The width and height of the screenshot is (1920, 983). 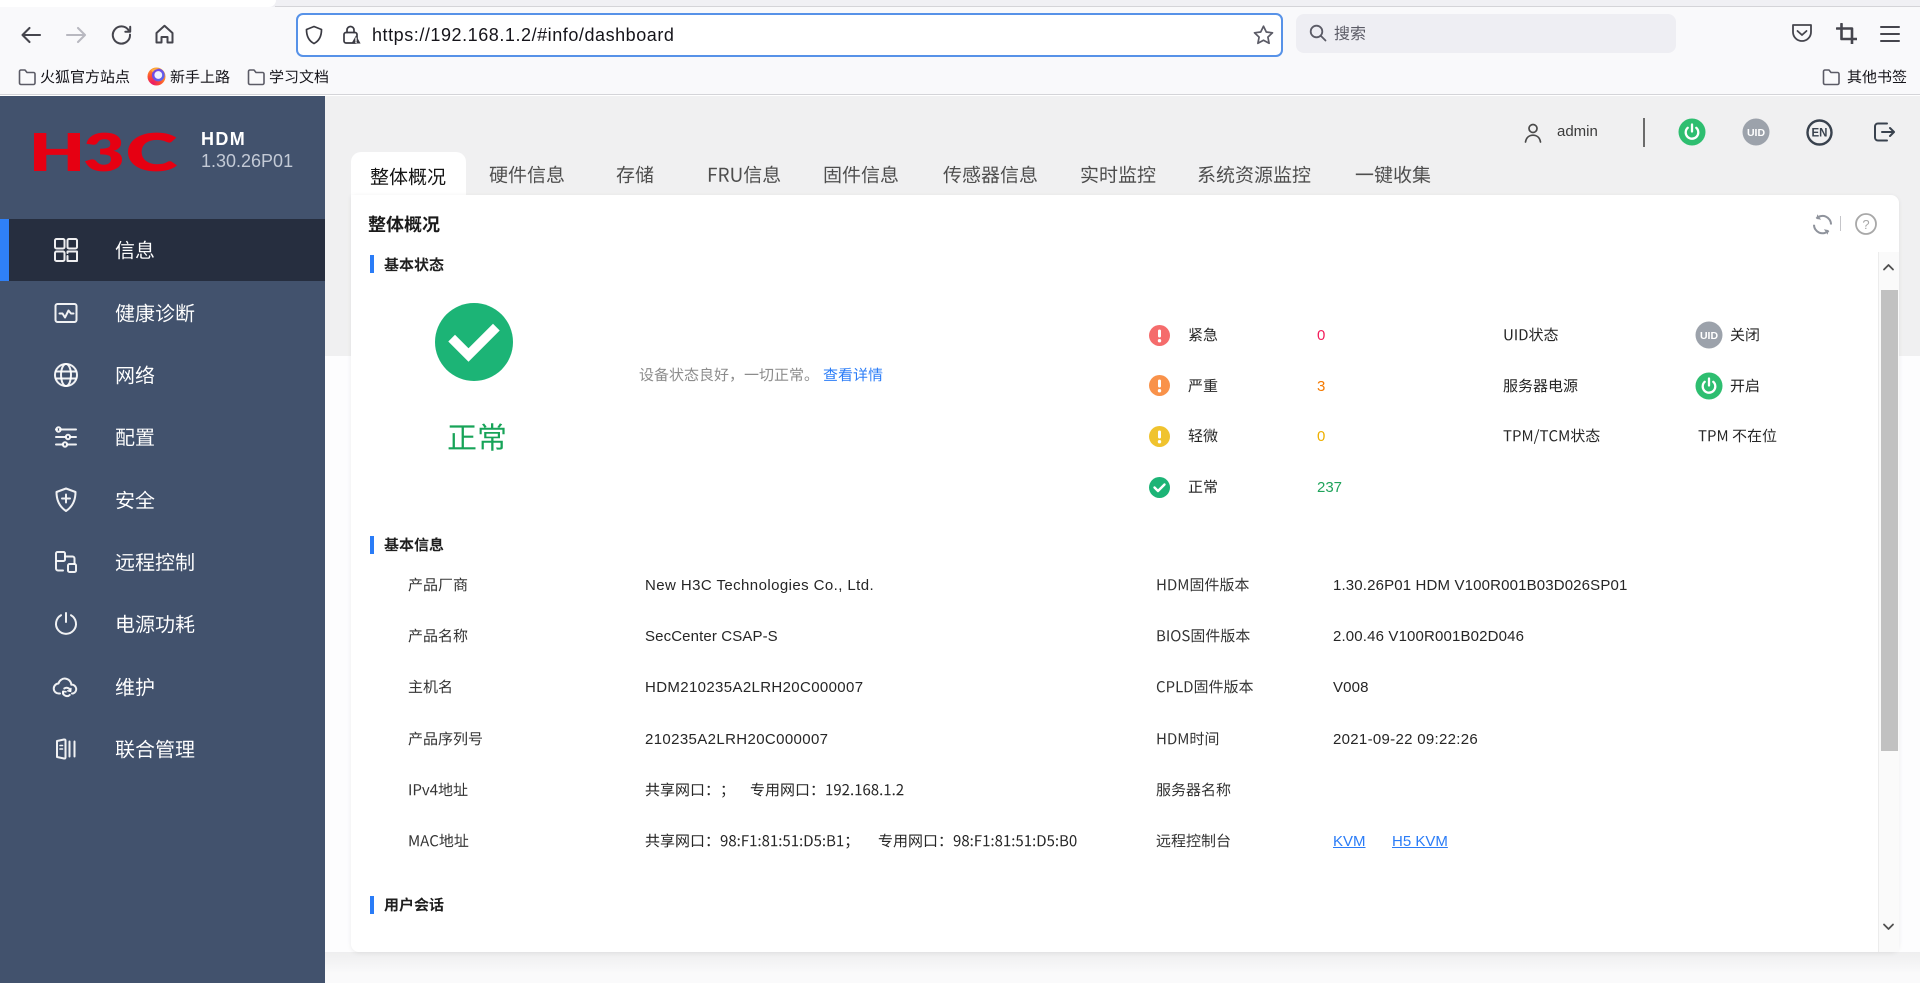 What do you see at coordinates (1820, 134) in the screenshot?
I see `svg-text: EN` at bounding box center [1820, 134].